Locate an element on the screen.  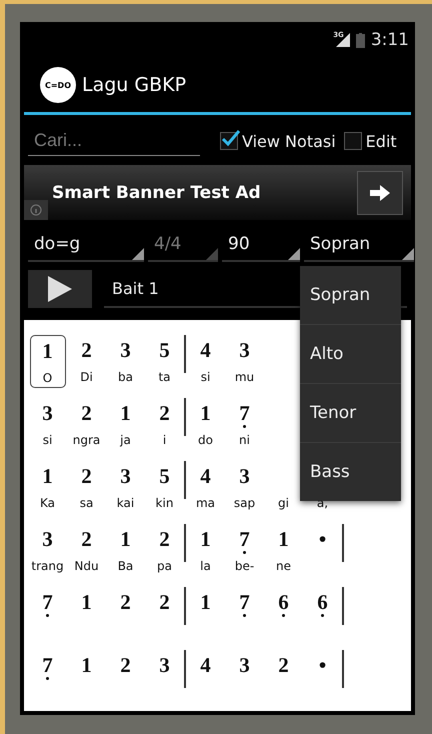
signal-icon is located at coordinates (343, 40).